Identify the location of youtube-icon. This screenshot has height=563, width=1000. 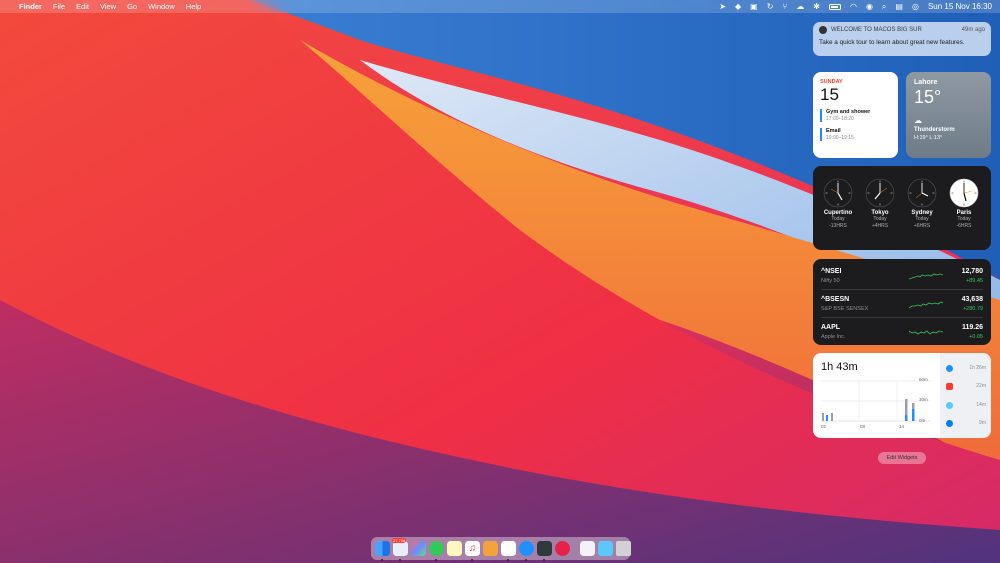
(949, 386).